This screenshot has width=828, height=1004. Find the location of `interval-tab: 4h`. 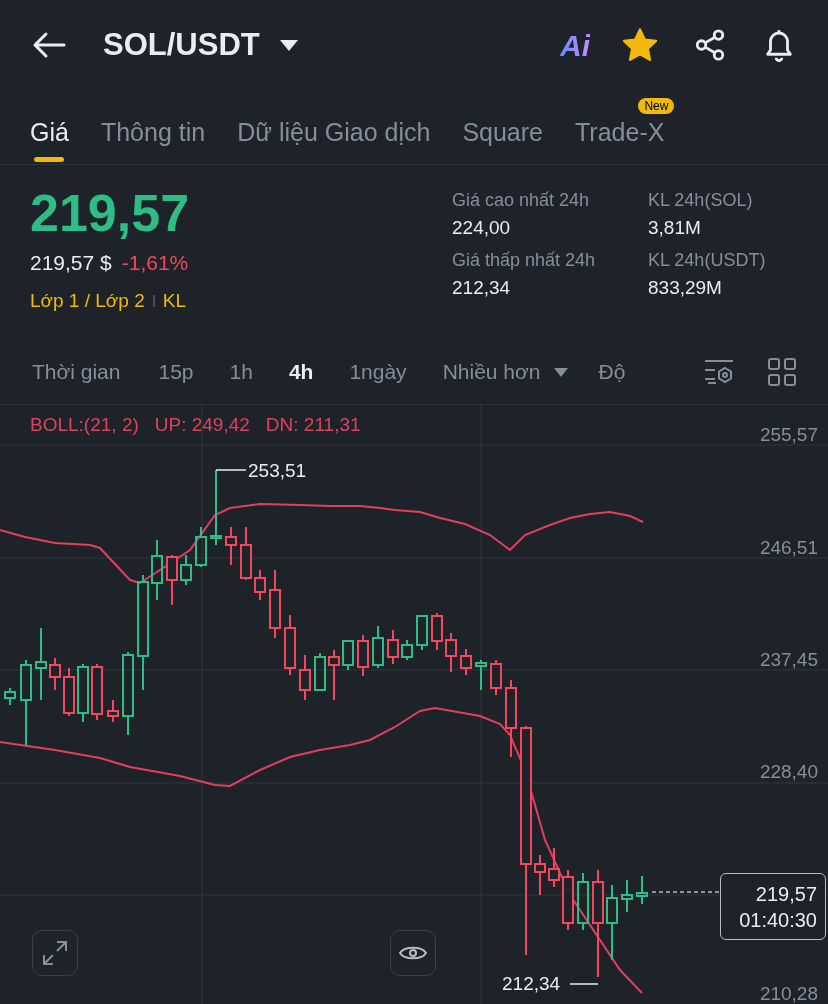

interval-tab: 4h is located at coordinates (301, 372).